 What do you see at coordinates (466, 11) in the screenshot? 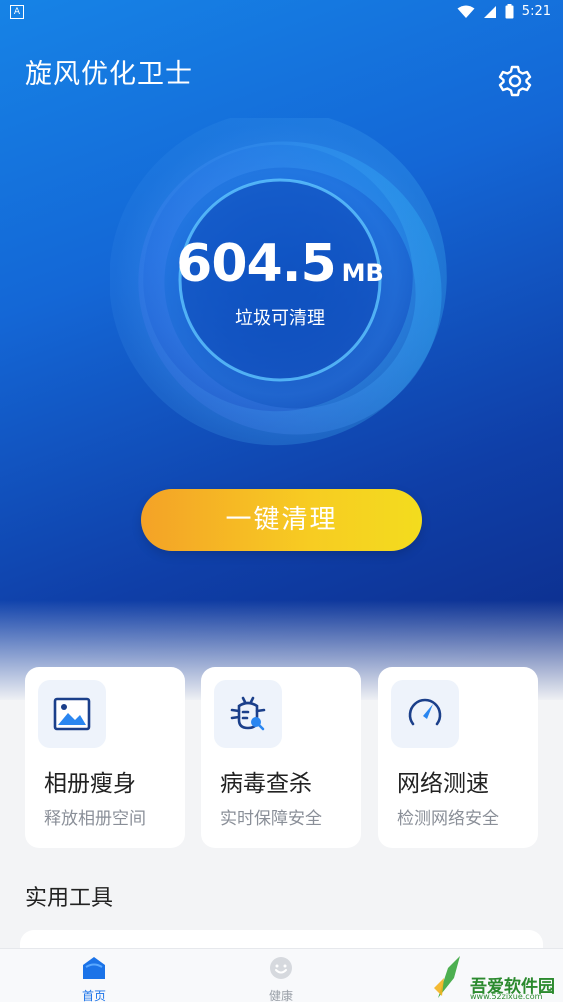
I see `wifi-icon` at bounding box center [466, 11].